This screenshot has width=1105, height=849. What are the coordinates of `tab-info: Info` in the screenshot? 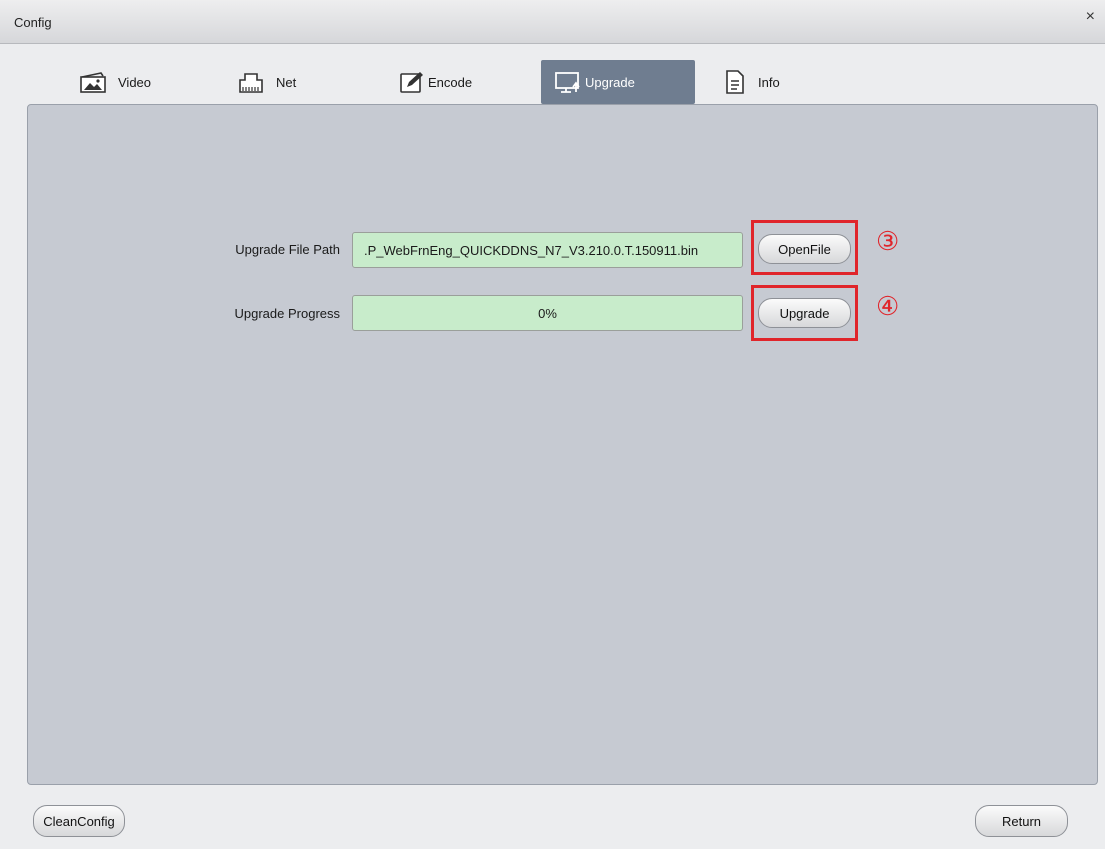 It's located at (750, 82).